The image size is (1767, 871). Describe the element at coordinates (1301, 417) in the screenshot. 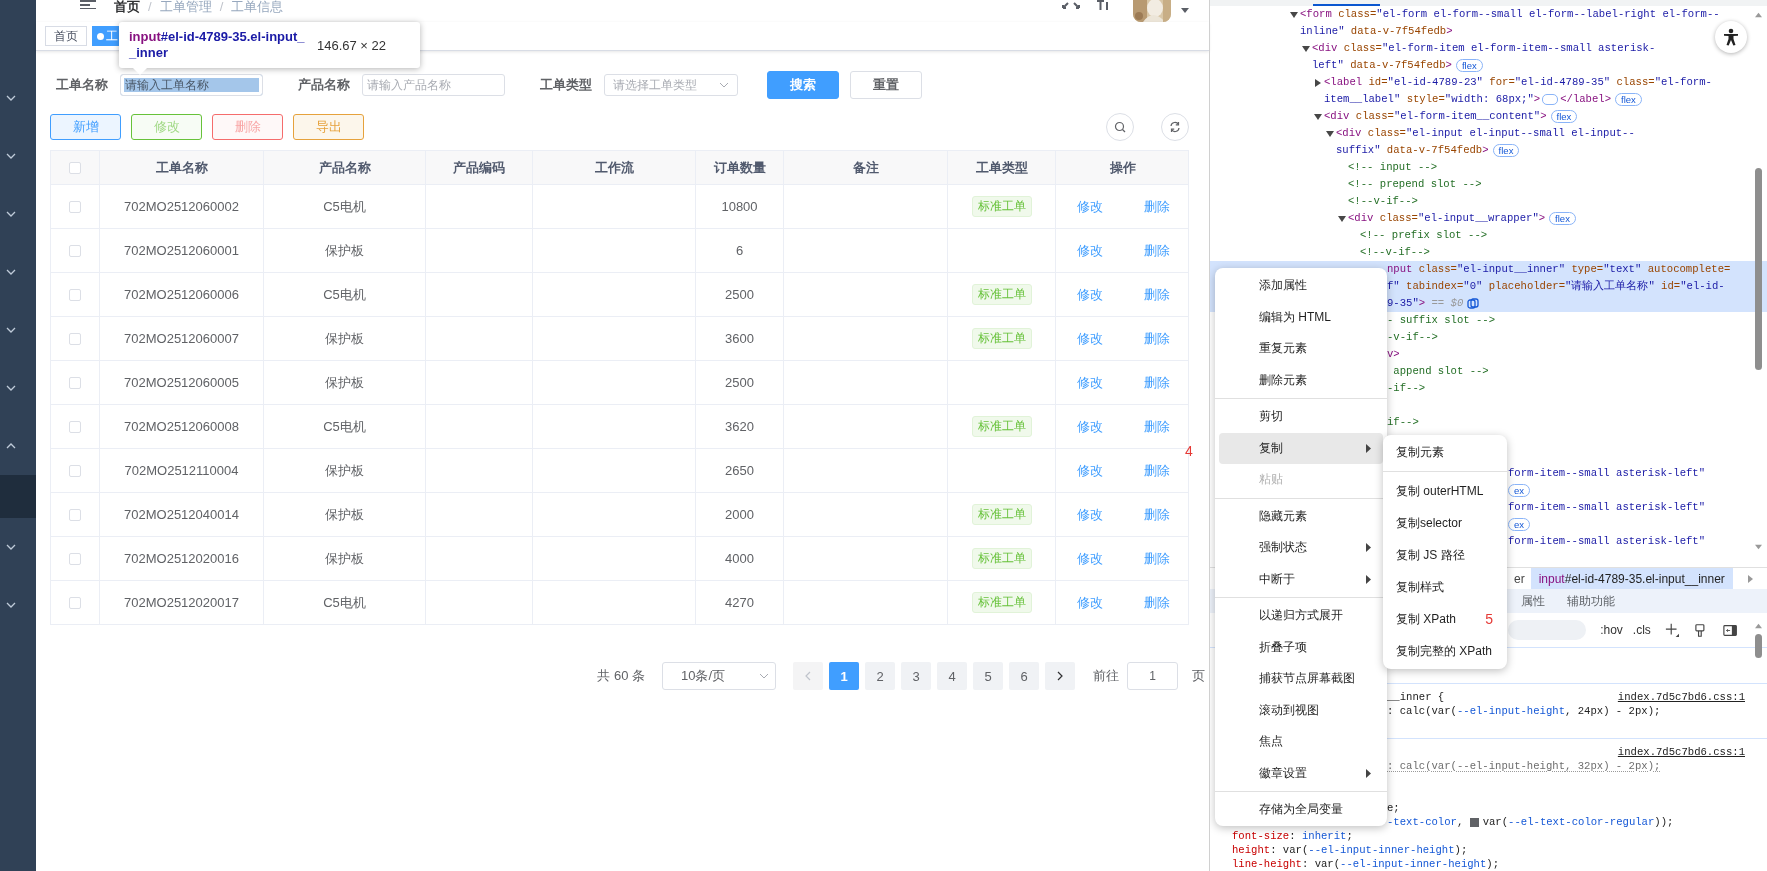

I see `menu-item: 剪切` at that location.